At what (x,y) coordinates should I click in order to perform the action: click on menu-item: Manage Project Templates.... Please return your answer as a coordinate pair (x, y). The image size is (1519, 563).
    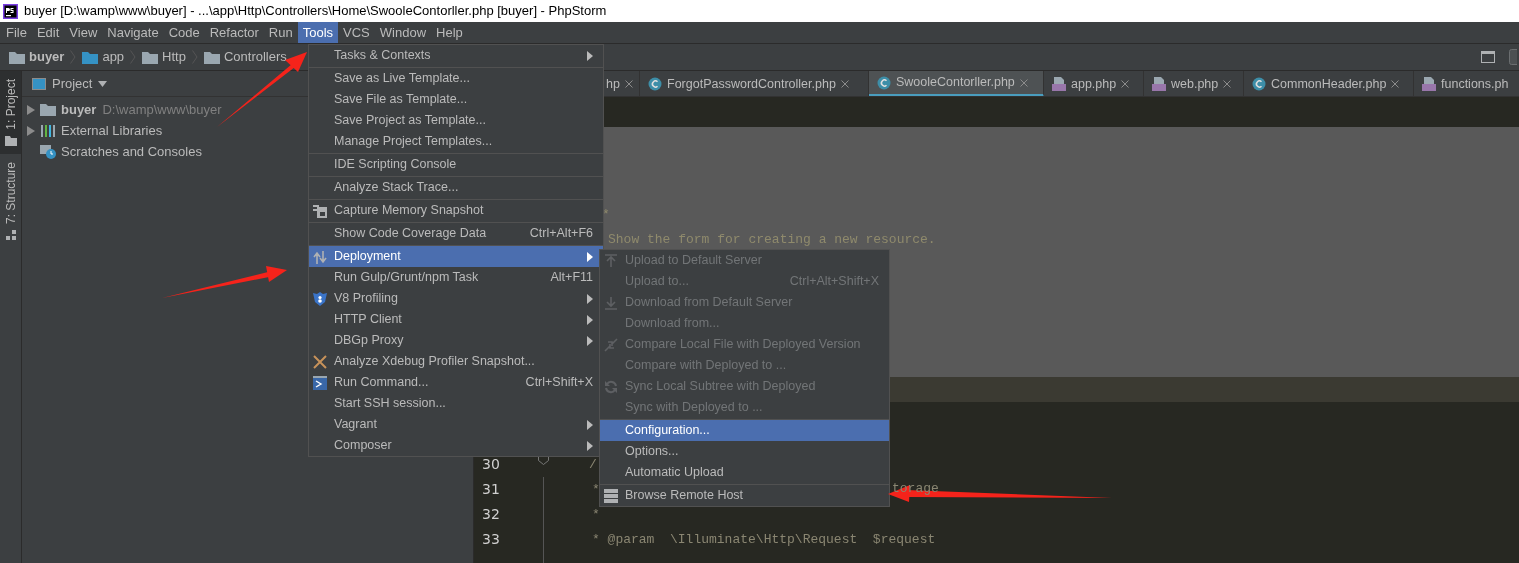
    Looking at the image, I should click on (456, 141).